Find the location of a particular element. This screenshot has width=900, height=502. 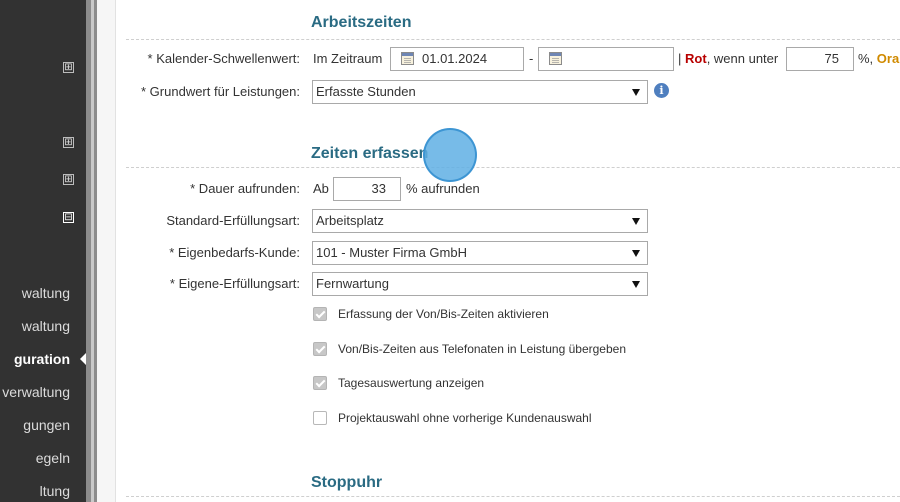

sidebar-item-konfiguration: guration is located at coordinates (43, 359).